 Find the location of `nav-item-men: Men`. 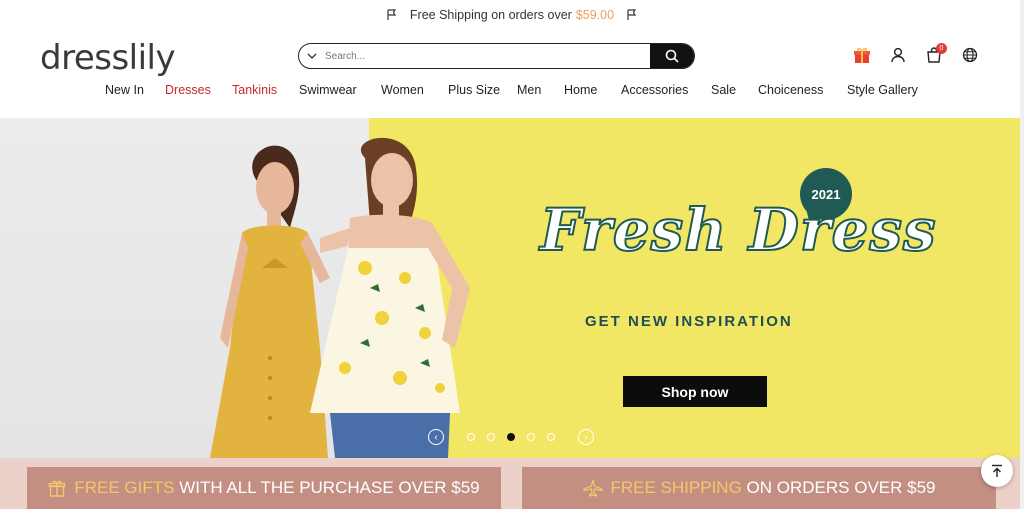

nav-item-men: Men is located at coordinates (529, 90).